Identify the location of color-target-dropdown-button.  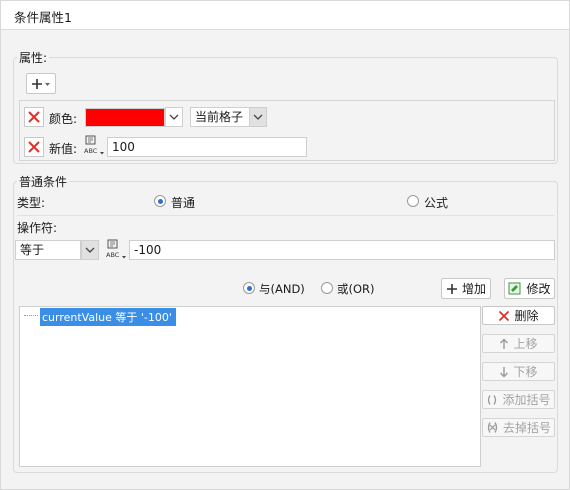
(258, 117).